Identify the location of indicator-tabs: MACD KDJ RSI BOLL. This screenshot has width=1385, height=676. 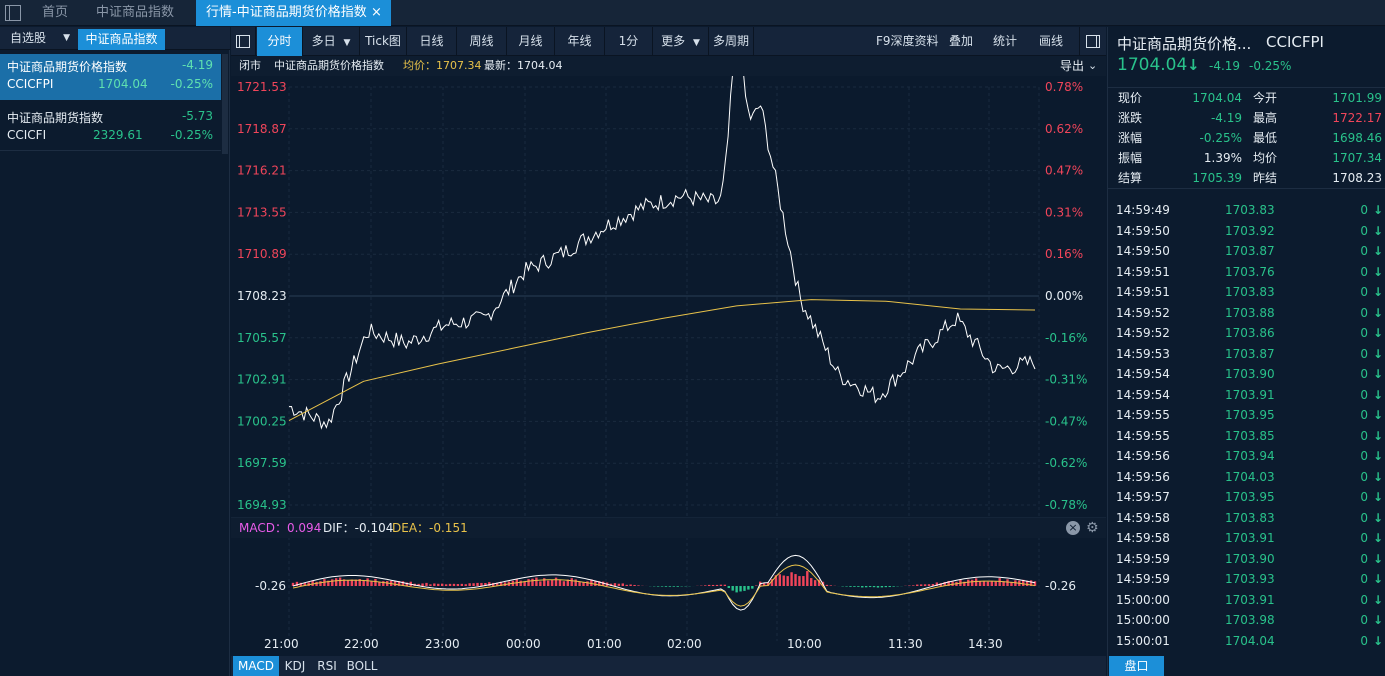
(668, 666).